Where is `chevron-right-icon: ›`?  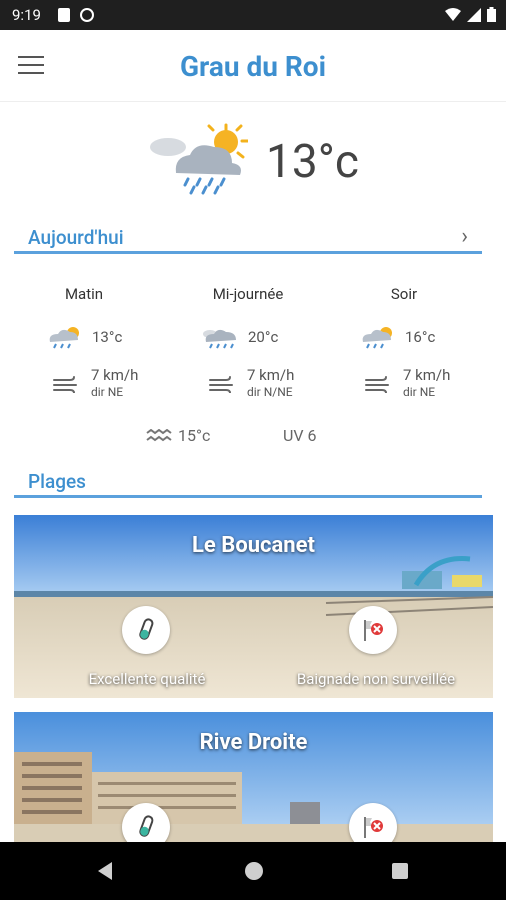
chevron-right-icon: › is located at coordinates (464, 236).